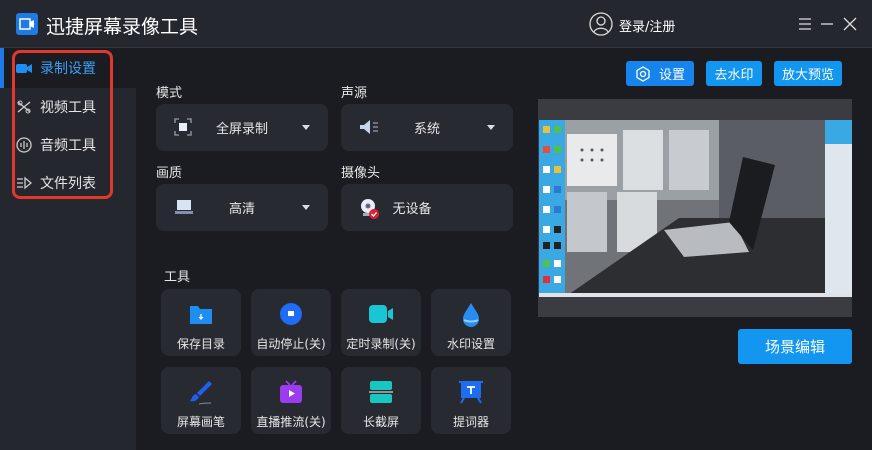  Describe the element at coordinates (24, 183) in the screenshot. I see `file-list-icon` at that location.